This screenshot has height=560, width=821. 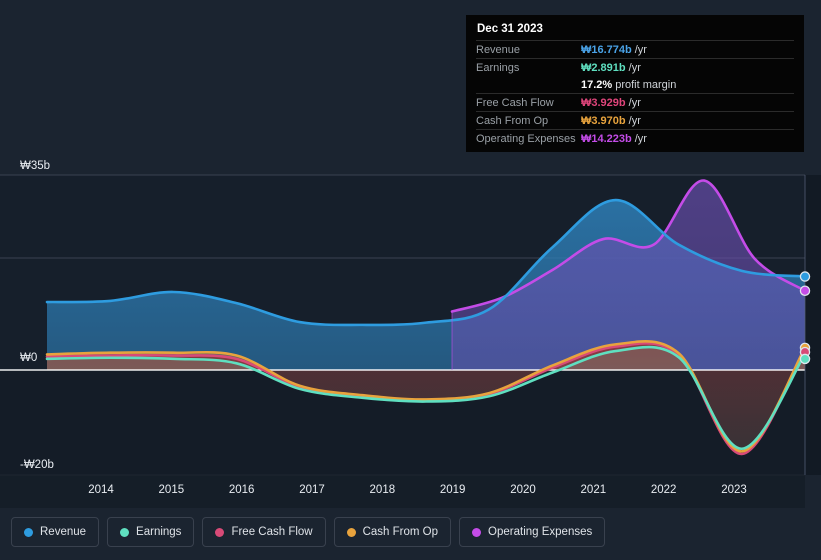 I want to click on tooltip-row-earnings: Earnings ₩2.891b/yr, so click(x=635, y=67).